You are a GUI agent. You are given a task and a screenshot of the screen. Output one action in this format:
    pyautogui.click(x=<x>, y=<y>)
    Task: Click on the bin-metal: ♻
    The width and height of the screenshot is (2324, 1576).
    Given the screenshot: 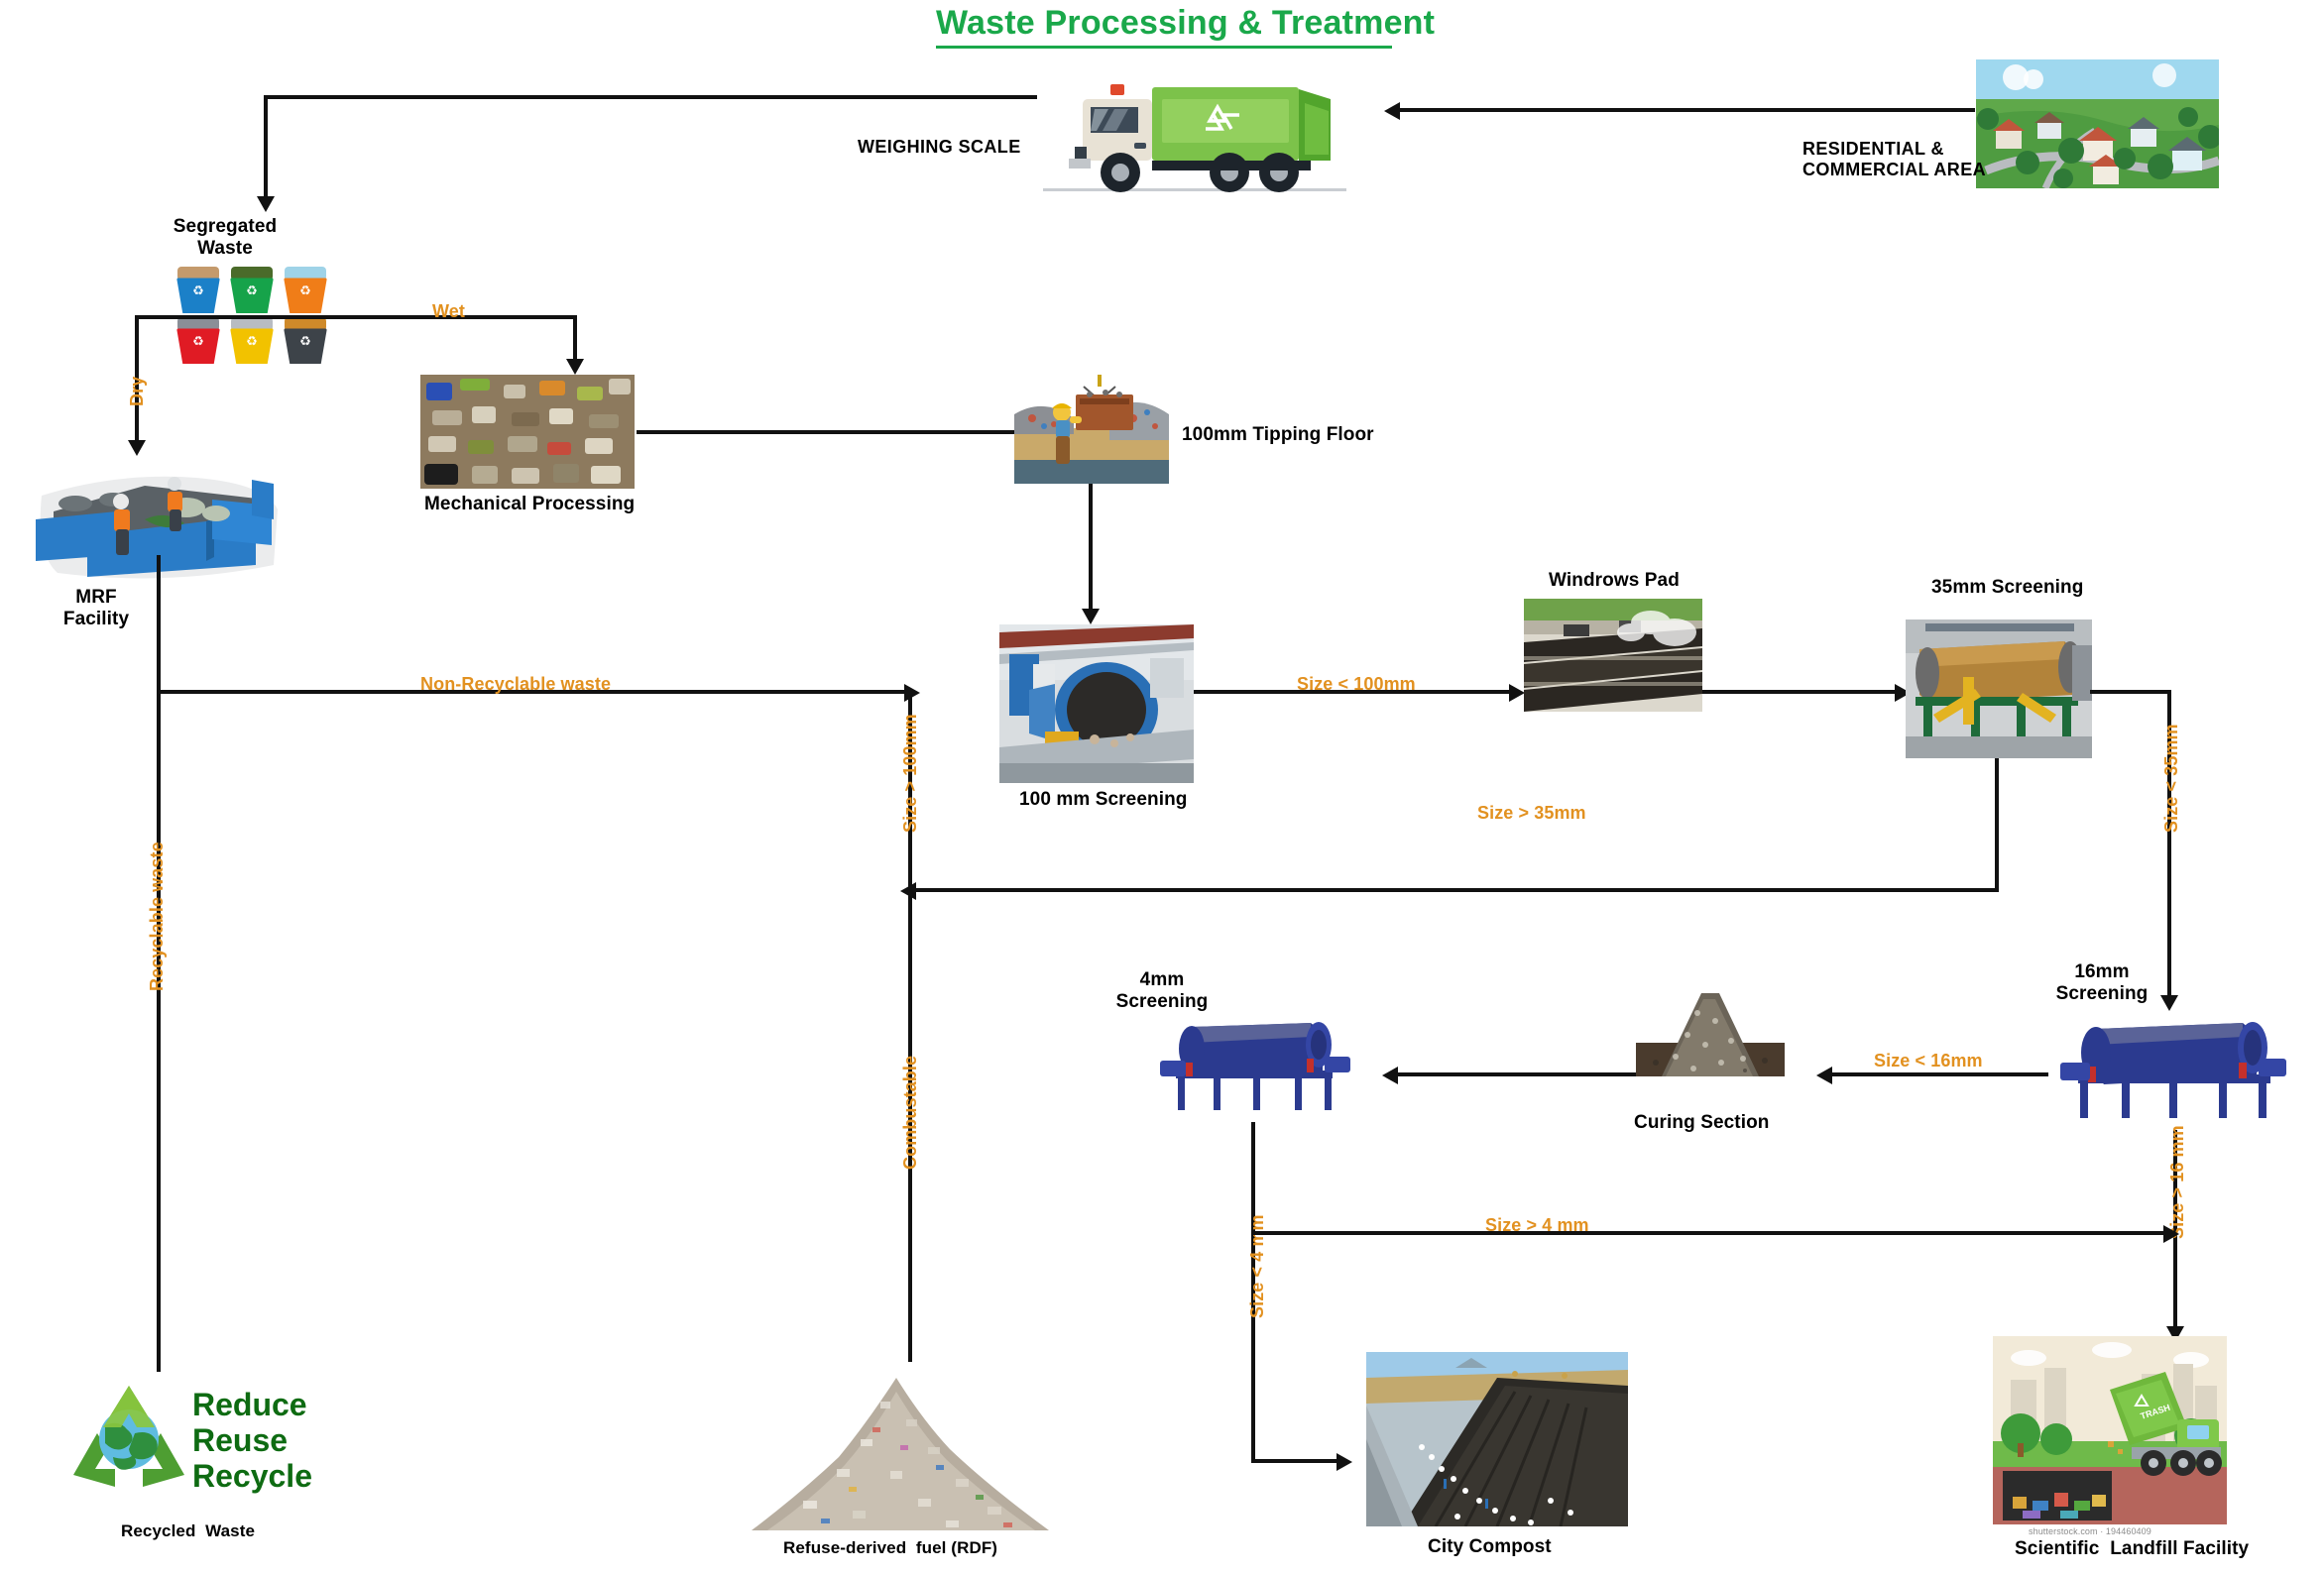 What is the action you would take?
    pyautogui.click(x=252, y=340)
    